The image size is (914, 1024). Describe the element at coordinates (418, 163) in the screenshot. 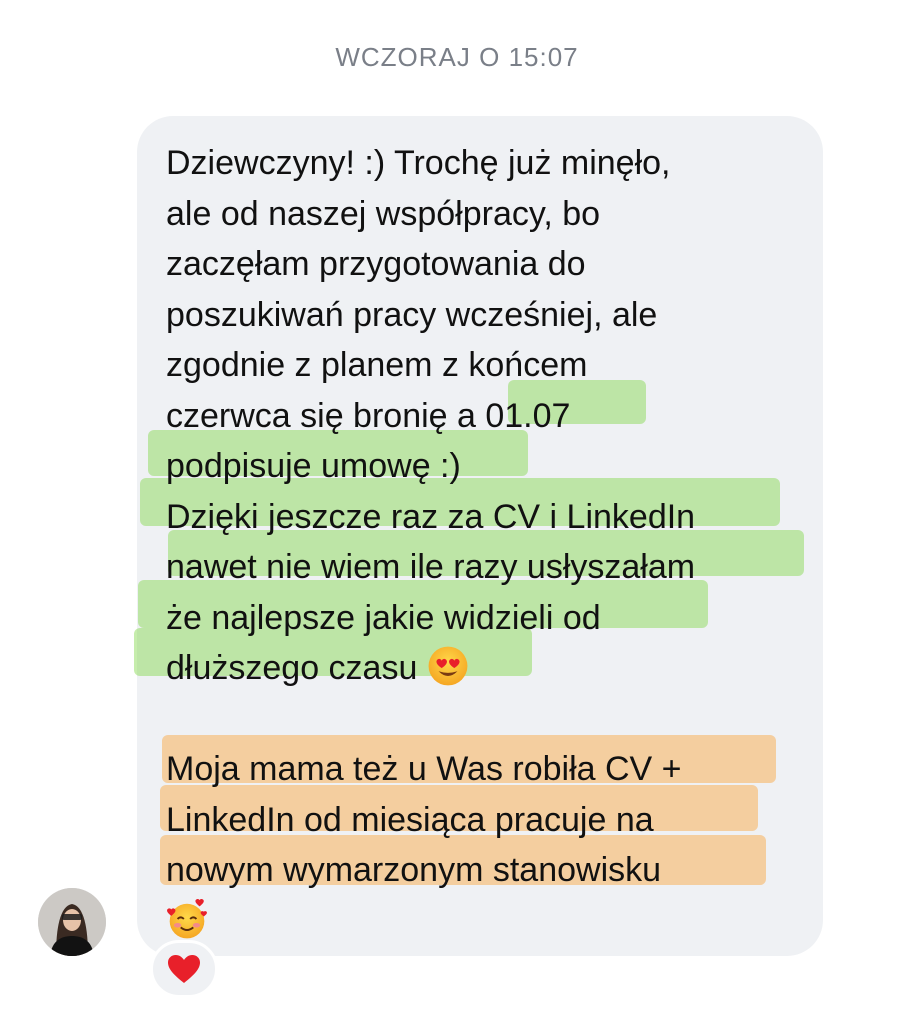

I see `message-line: Dziewczyny! :) Trochę już minęło,` at that location.